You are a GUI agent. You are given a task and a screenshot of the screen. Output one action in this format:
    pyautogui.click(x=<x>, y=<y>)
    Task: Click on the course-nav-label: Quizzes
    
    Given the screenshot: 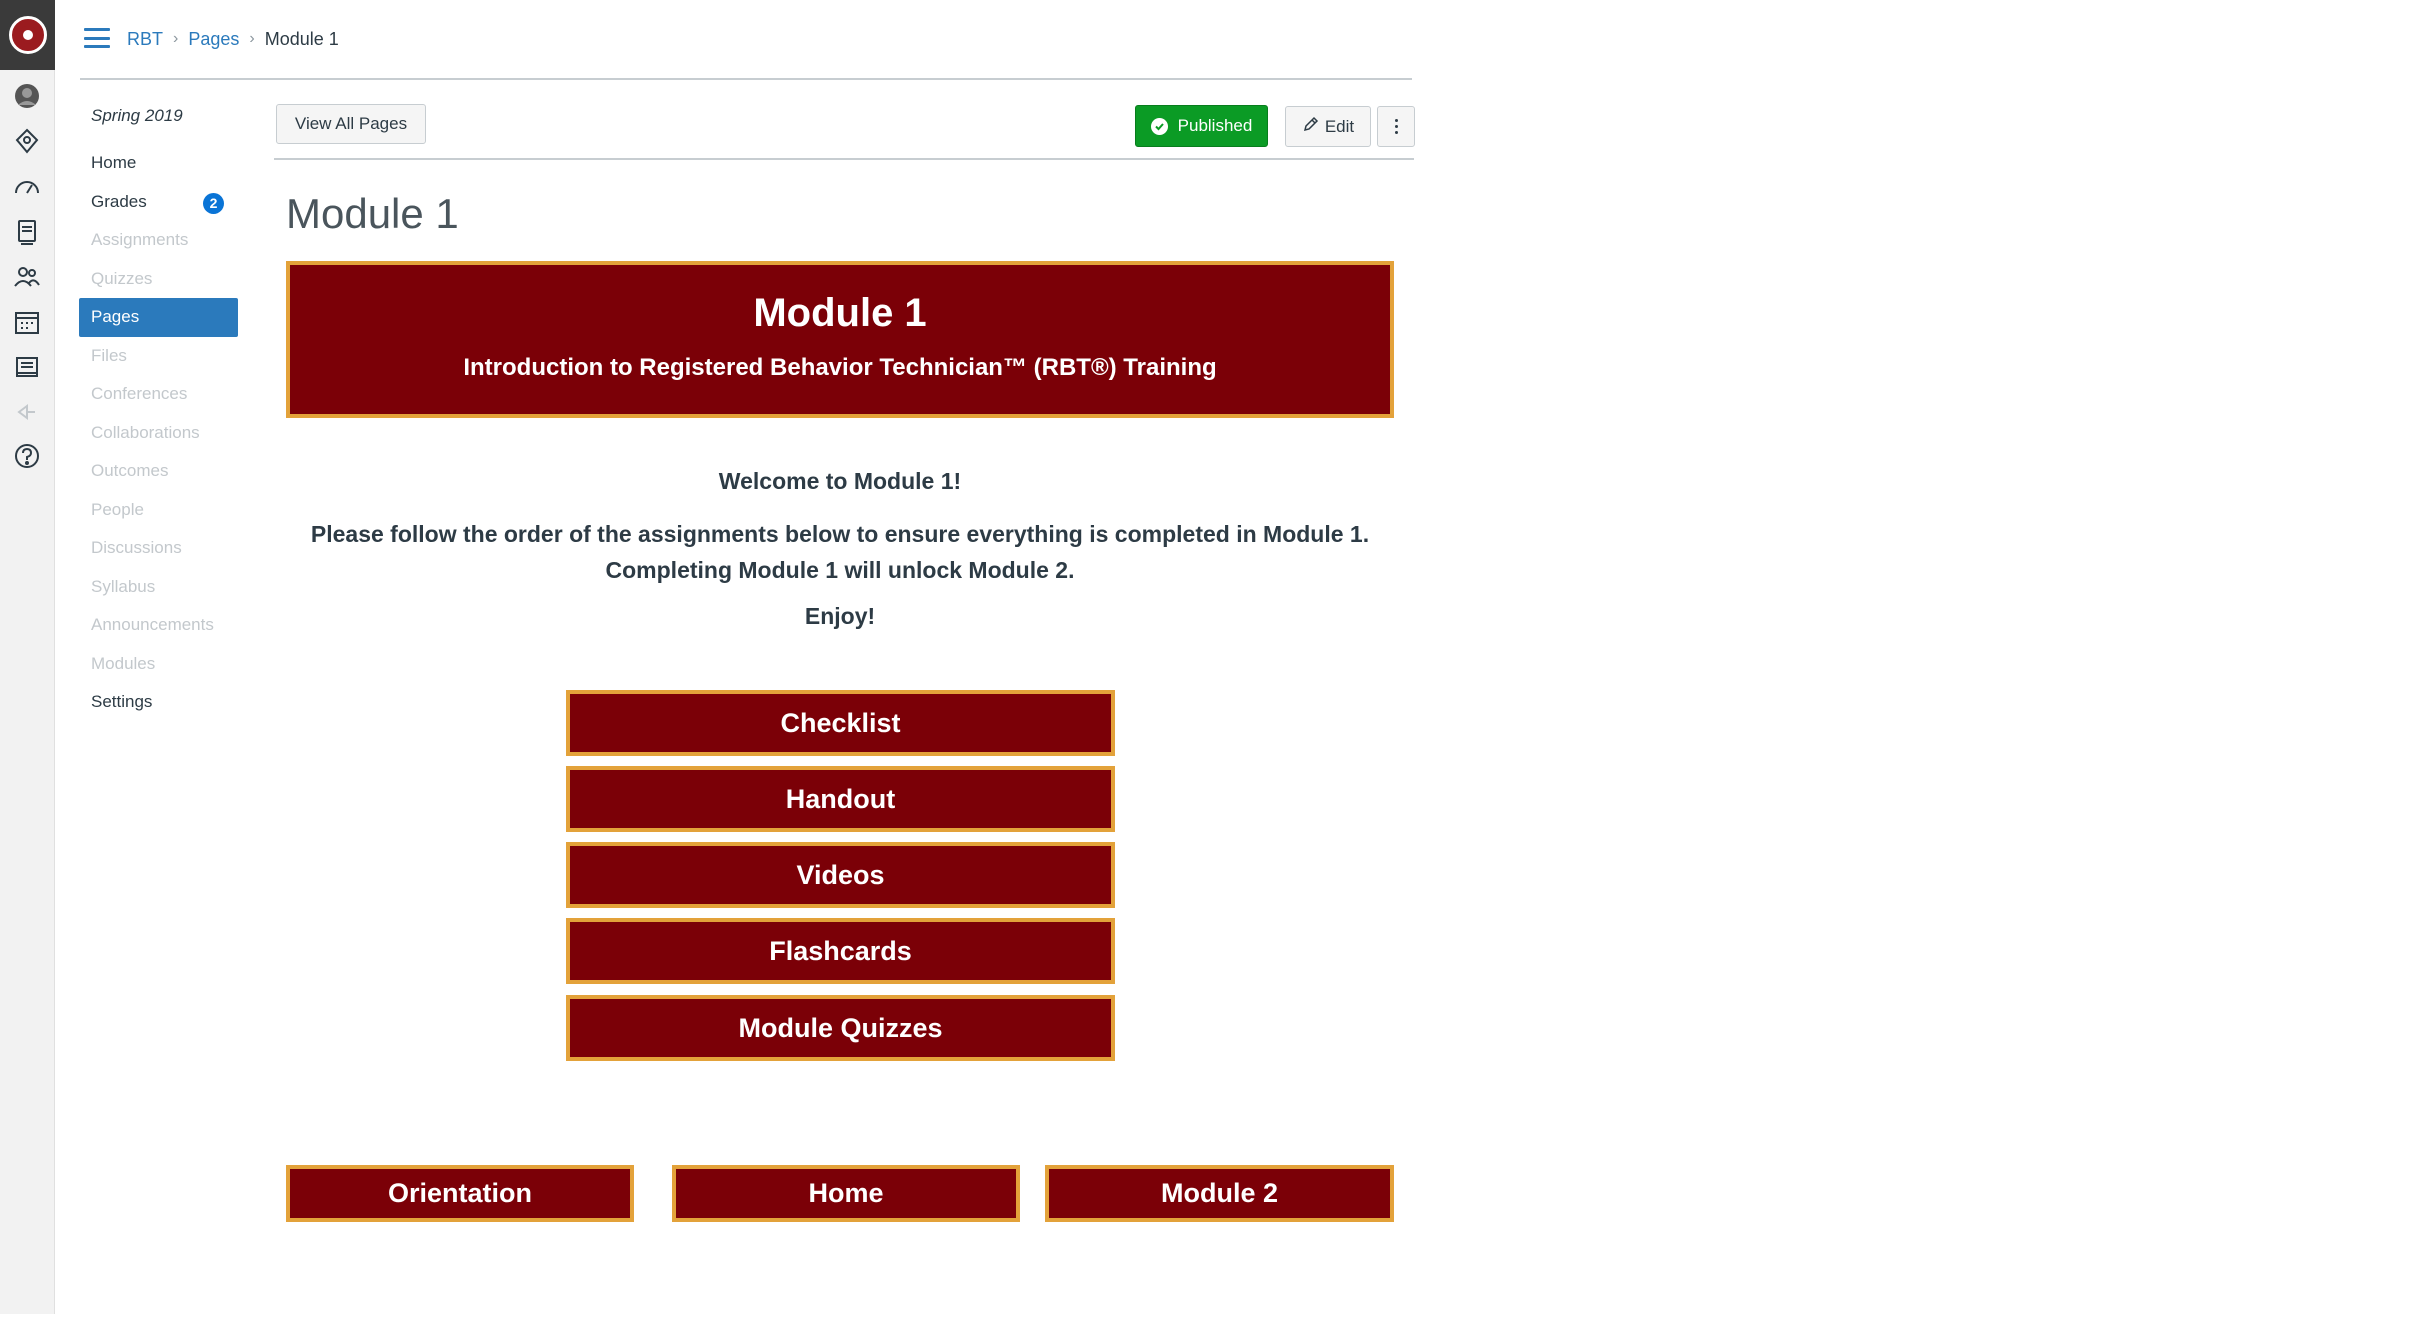 What is the action you would take?
    pyautogui.click(x=122, y=278)
    